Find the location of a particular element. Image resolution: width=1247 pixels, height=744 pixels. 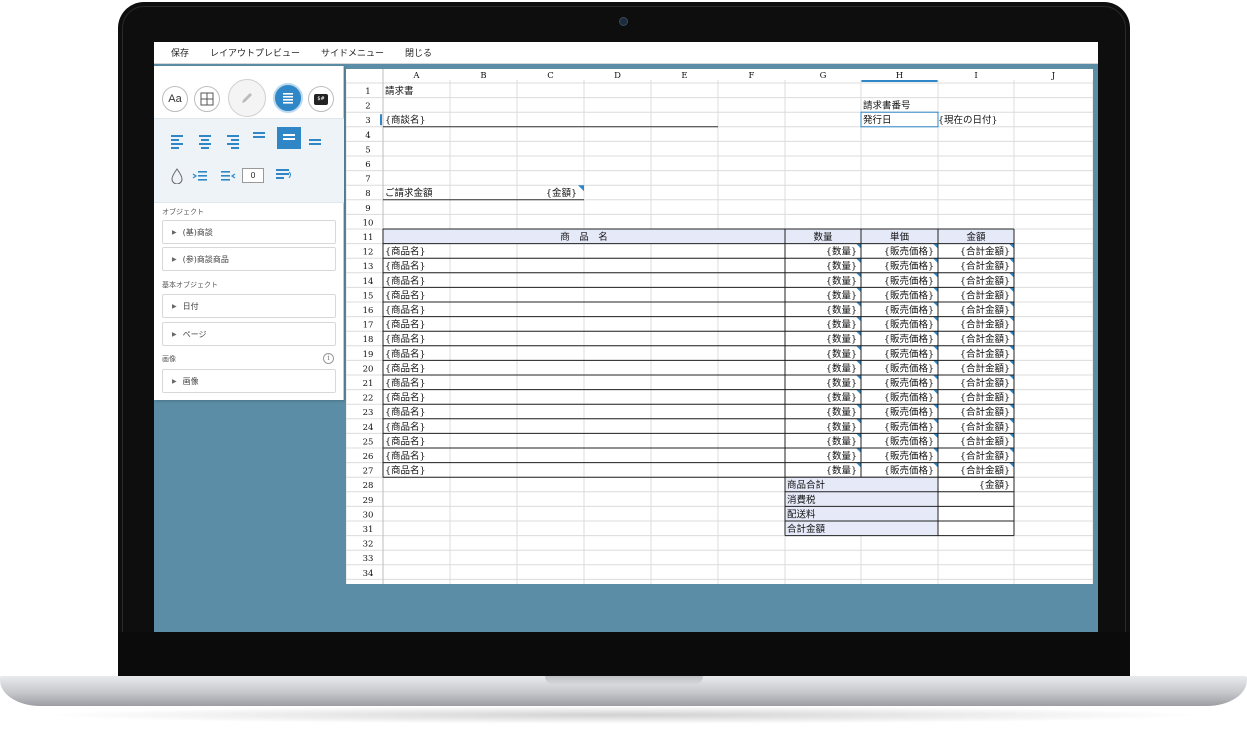

info-icon: i is located at coordinates (328, 358).